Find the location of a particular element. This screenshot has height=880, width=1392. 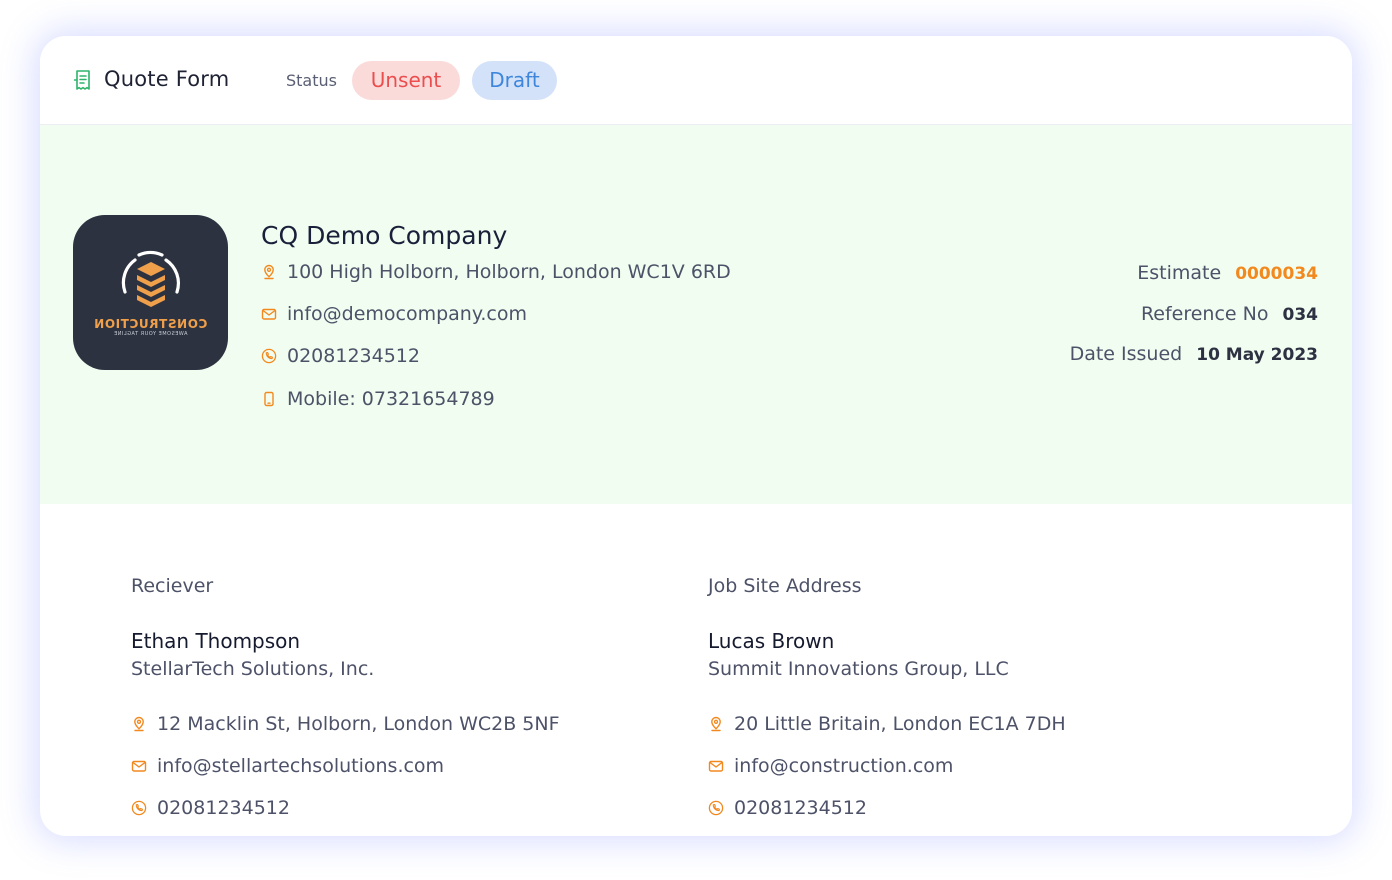

reference-row: Reference No 034 is located at coordinates (1229, 315).